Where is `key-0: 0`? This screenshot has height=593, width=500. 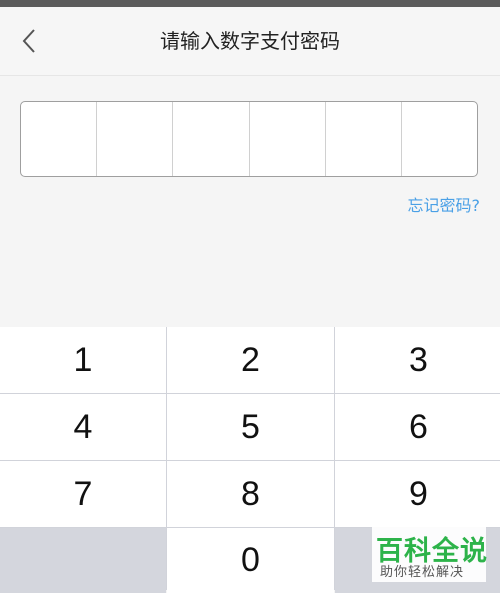 key-0: 0 is located at coordinates (250, 560).